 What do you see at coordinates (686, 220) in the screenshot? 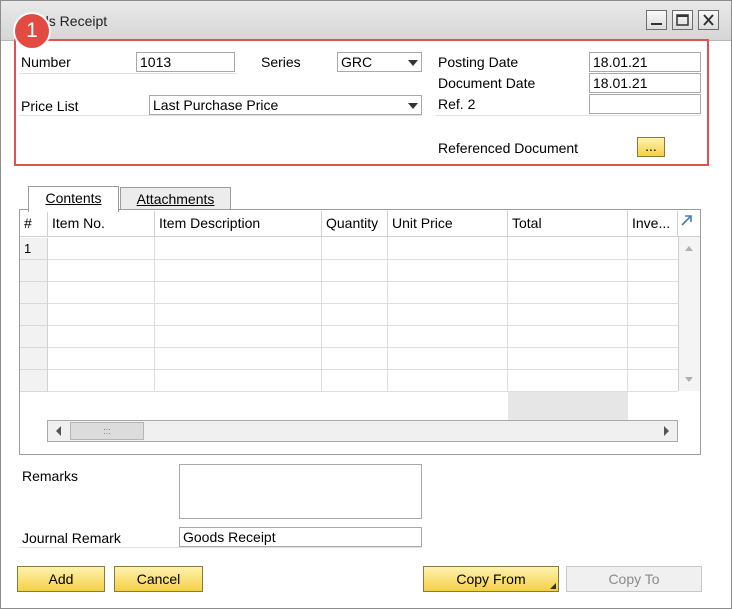
I see `expand-icon` at bounding box center [686, 220].